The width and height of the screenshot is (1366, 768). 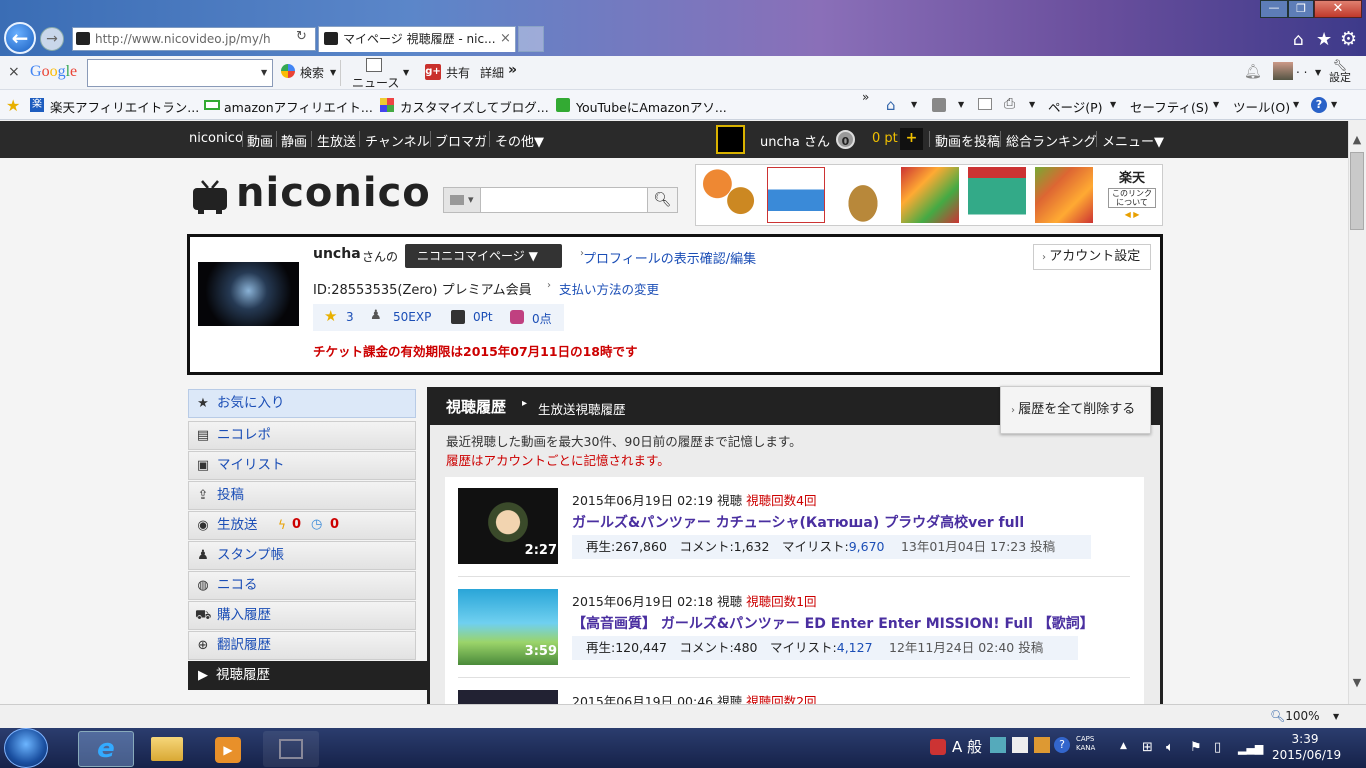 I want to click on side-menu-nicorepo: ニコレポ, so click(x=302, y=435).